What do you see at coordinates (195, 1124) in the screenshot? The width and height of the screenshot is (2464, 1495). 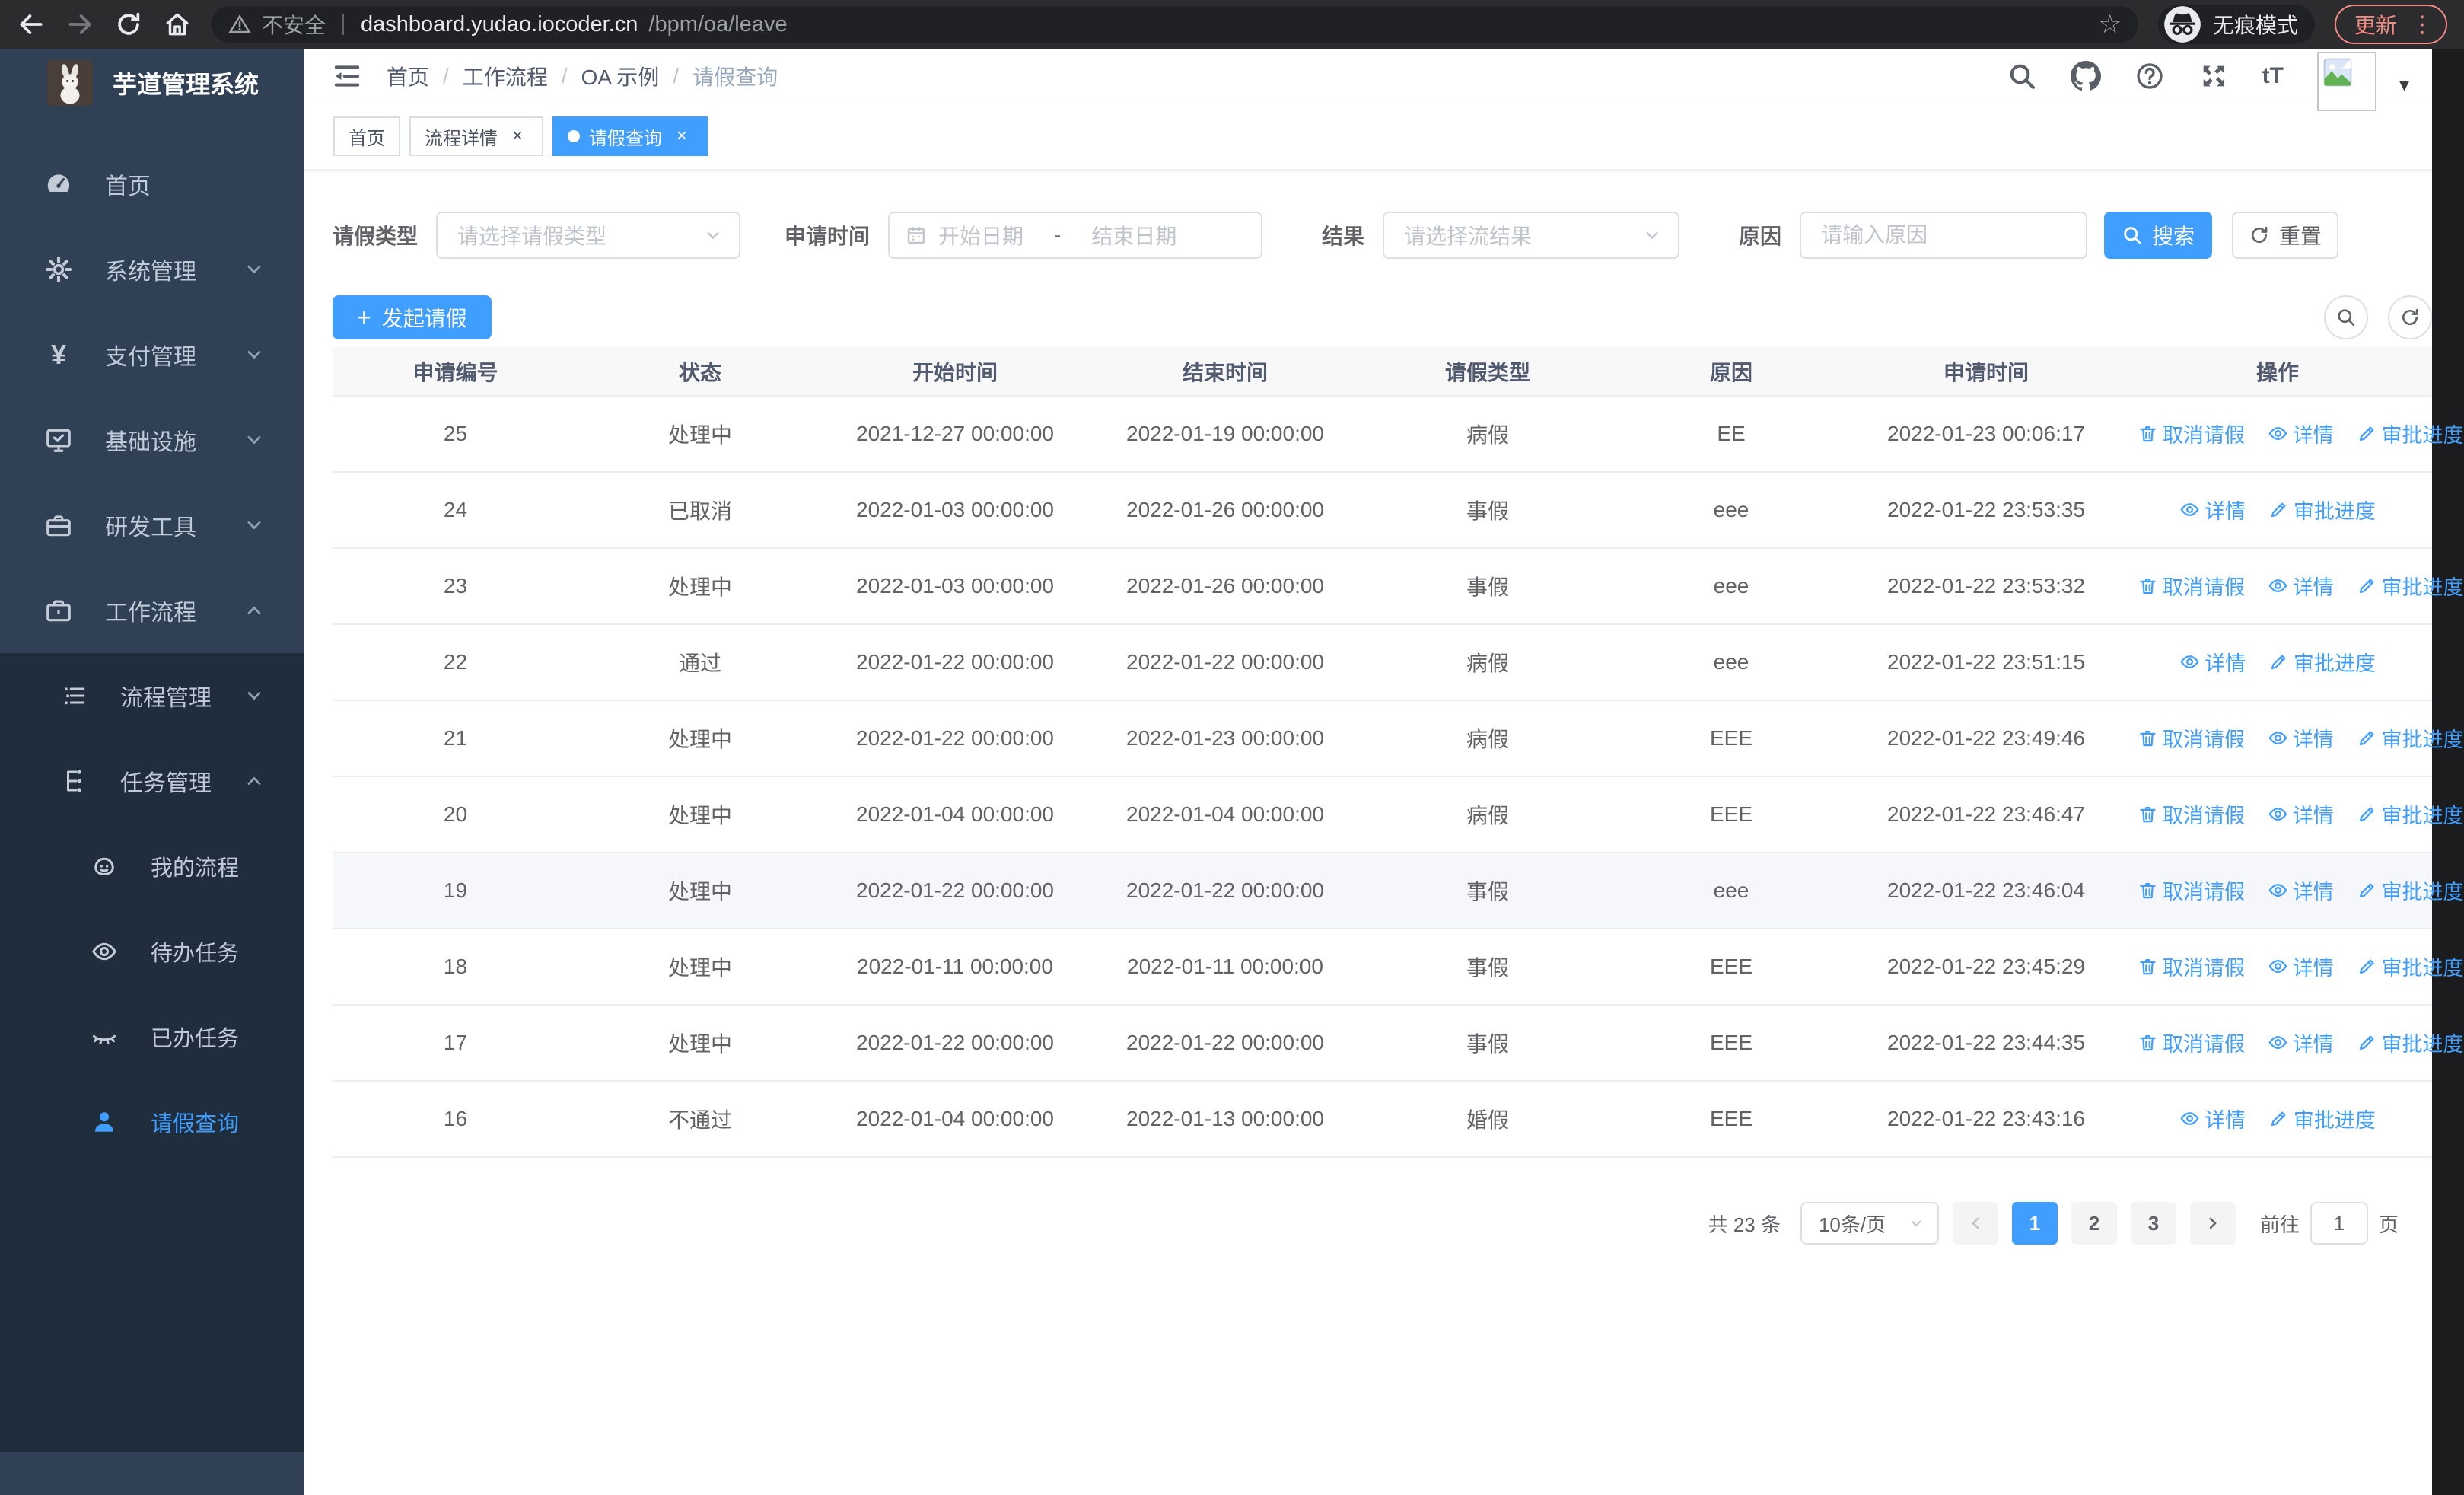 I see `sidebar-item-label: 请假查询` at bounding box center [195, 1124].